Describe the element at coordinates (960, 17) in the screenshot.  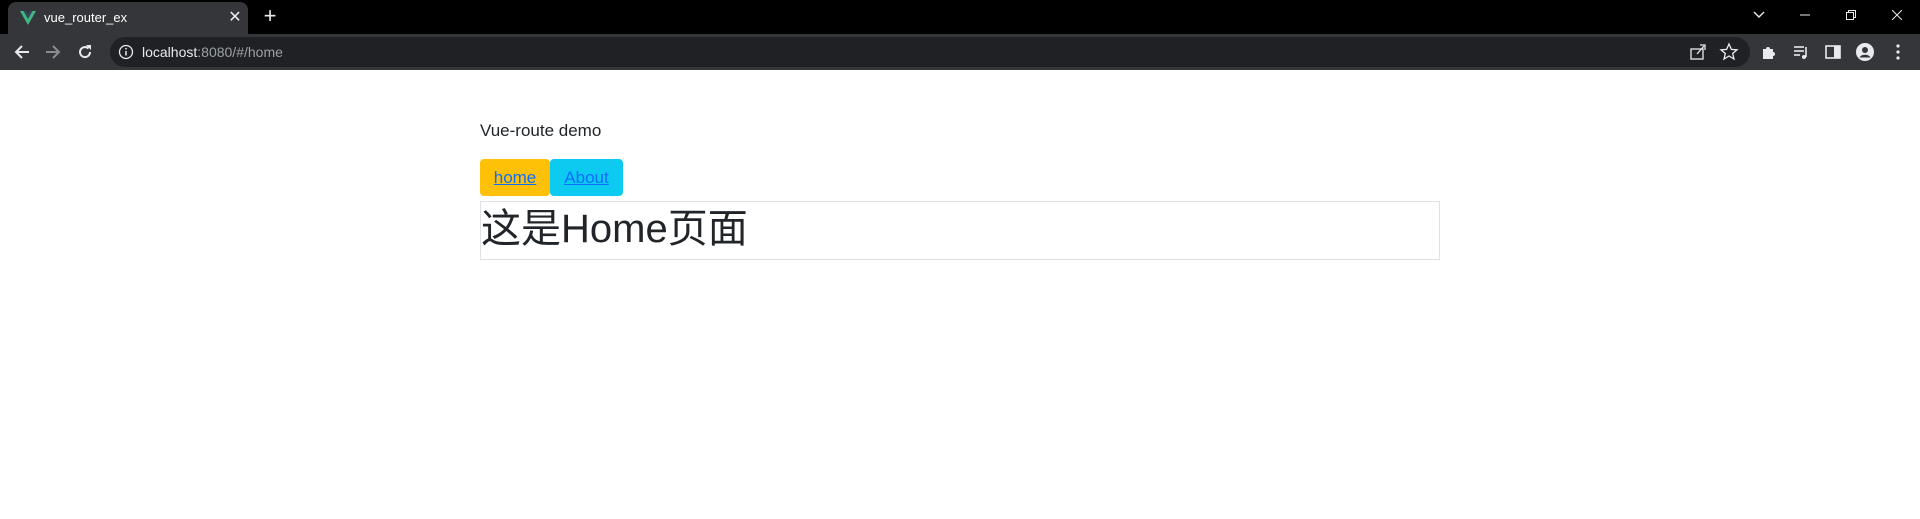
I see `tab-strip: vue_router_ex ✕ +` at that location.